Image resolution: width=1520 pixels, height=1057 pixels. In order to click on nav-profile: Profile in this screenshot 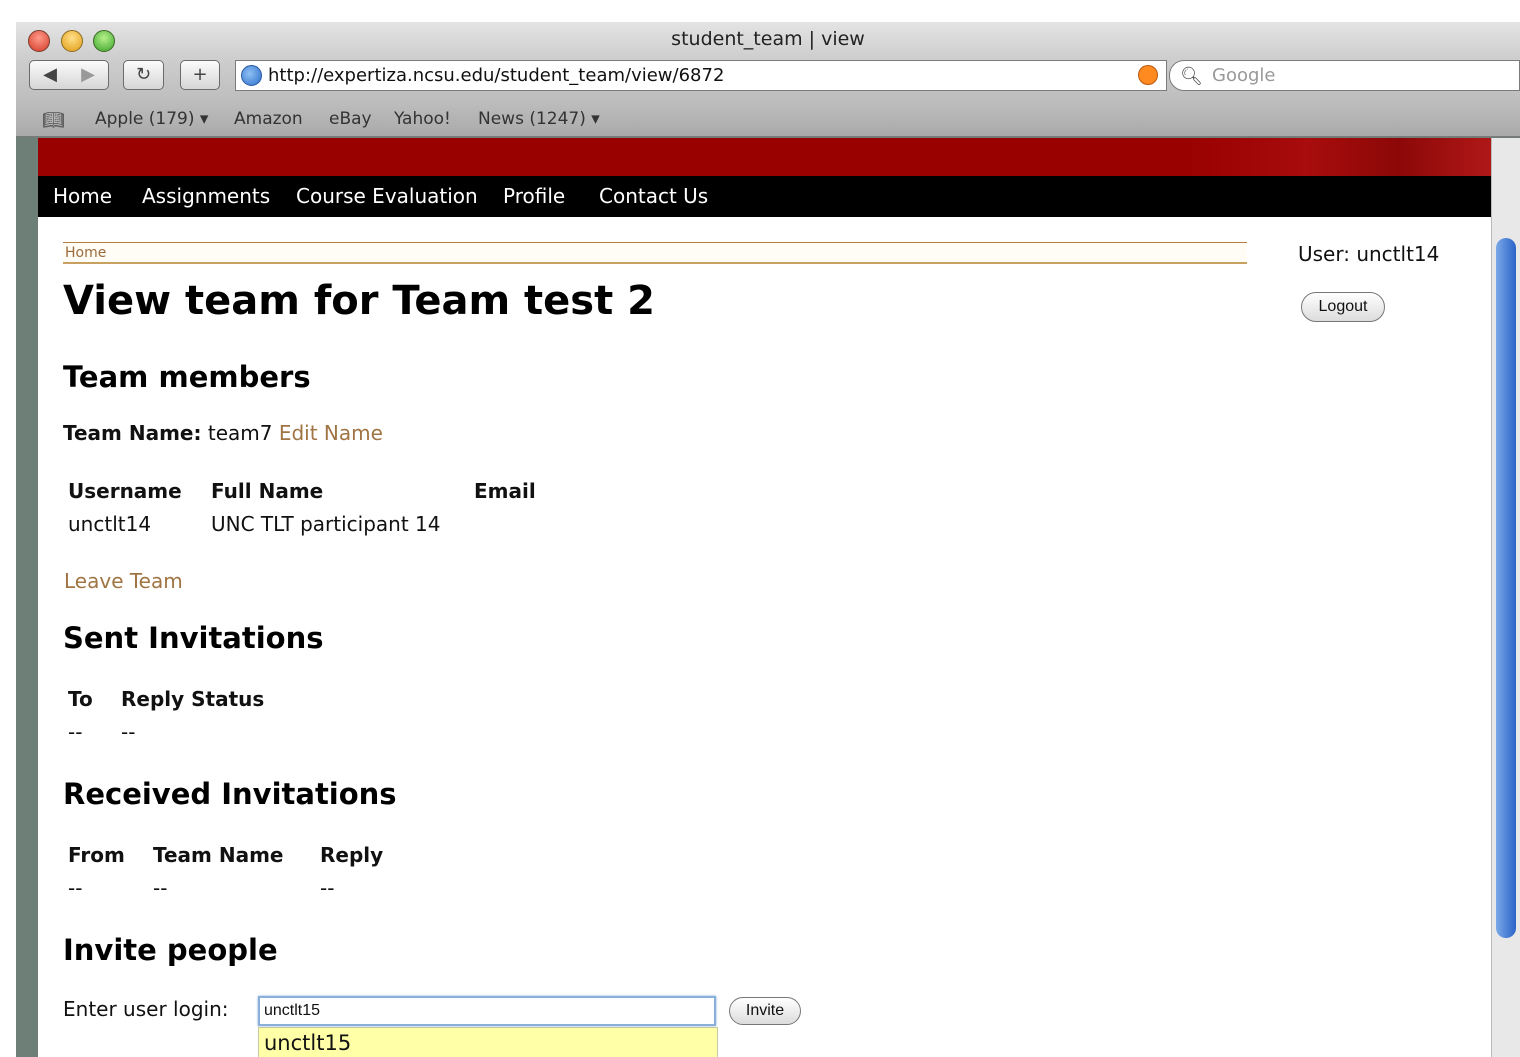, I will do `click(534, 196)`.